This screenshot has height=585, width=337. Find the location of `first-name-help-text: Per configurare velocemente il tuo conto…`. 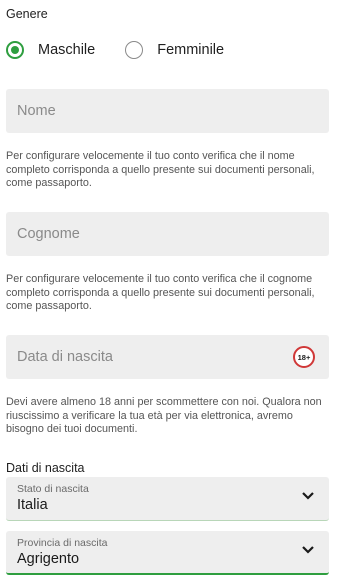

first-name-help-text: Per configurare velocemente il tuo conto… is located at coordinates (160, 169).